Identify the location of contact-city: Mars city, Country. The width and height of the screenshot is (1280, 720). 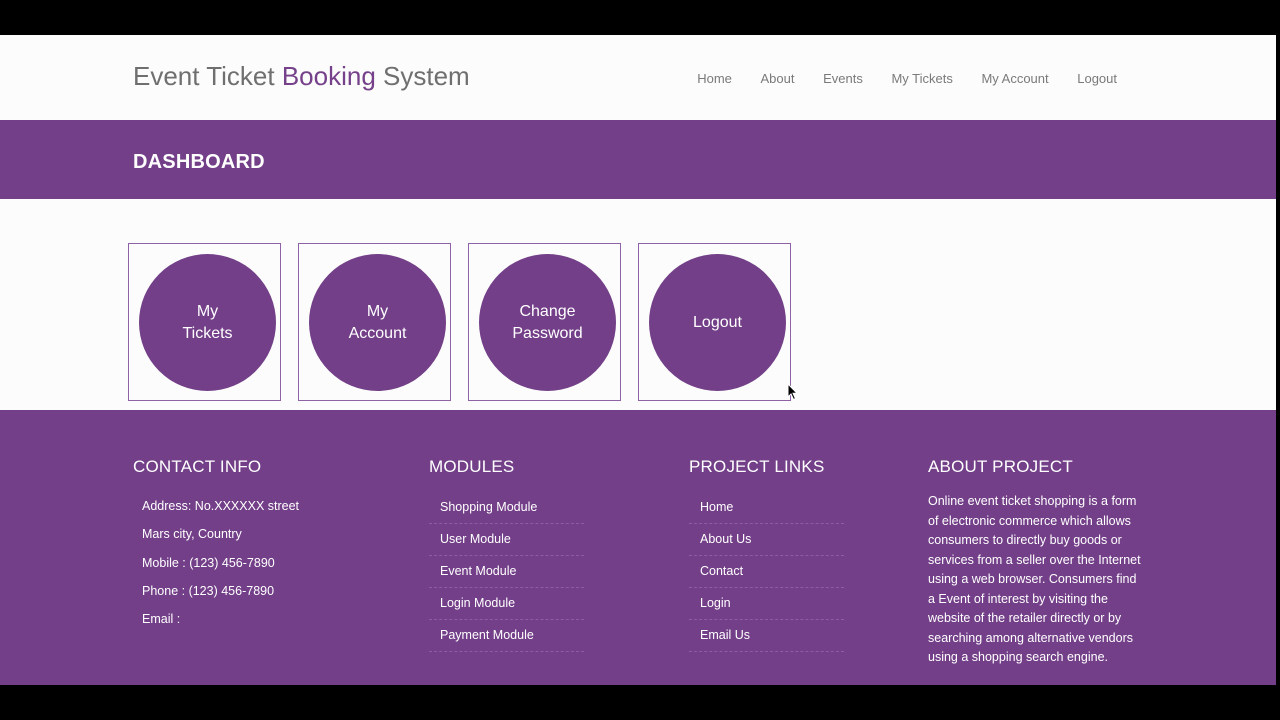
(192, 534).